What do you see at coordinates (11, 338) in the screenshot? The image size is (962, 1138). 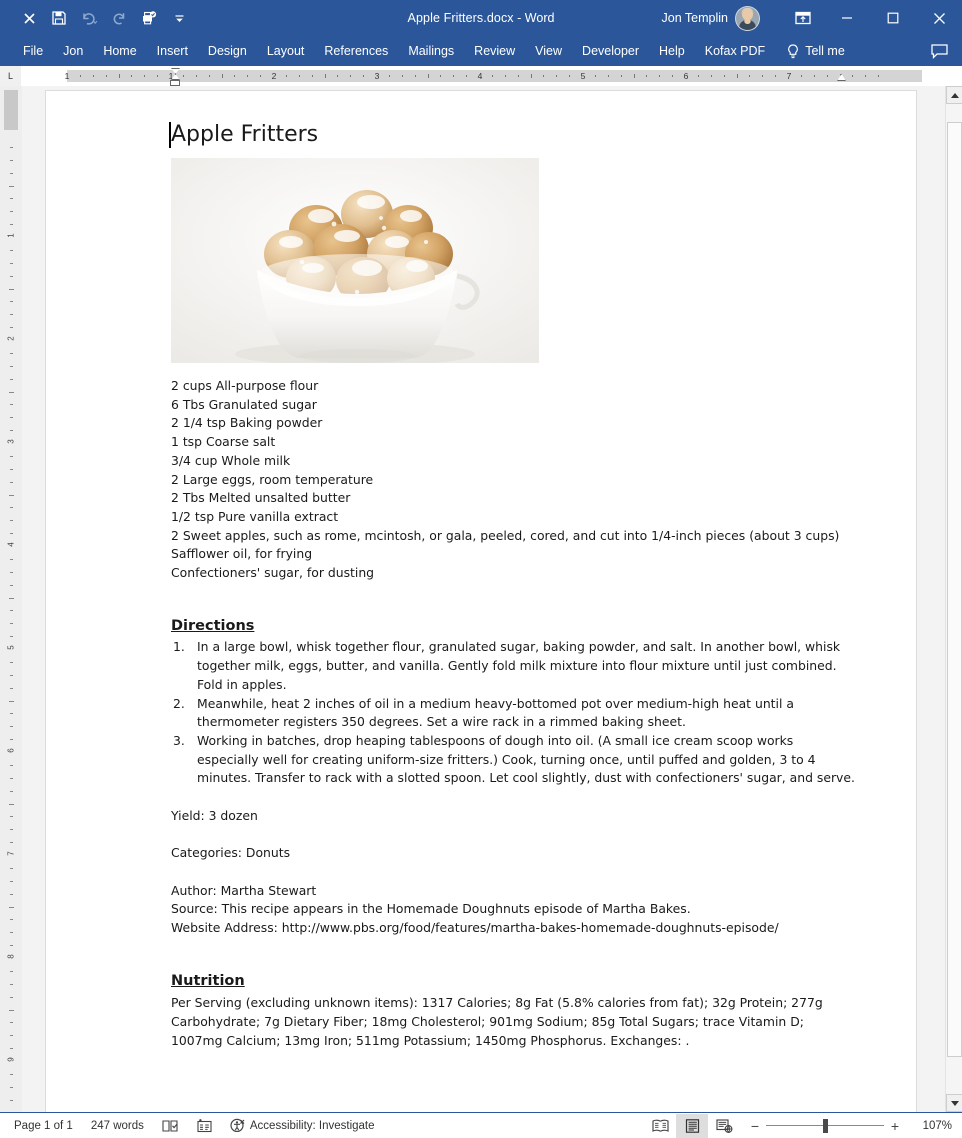 I see `vertical-ruler-number: 2` at bounding box center [11, 338].